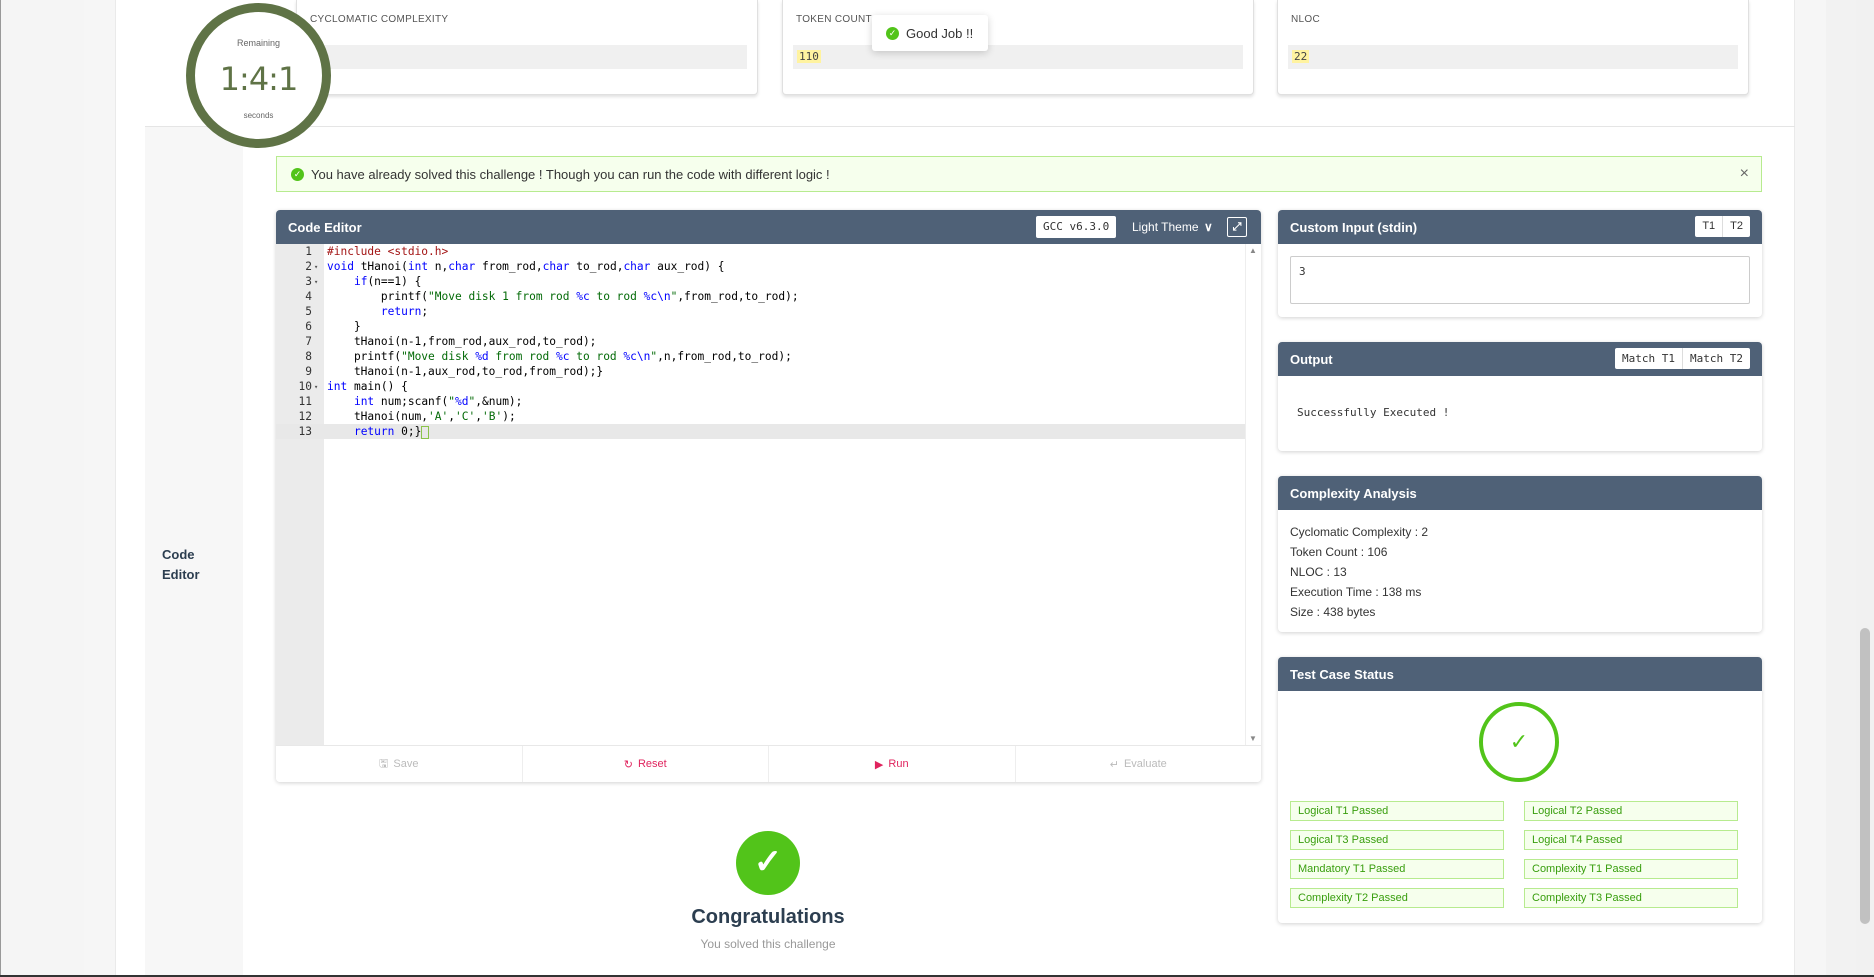 This screenshot has height=977, width=1874. Describe the element at coordinates (1359, 532) in the screenshot. I see `complexity-item: Cyclomatic Complexity : 2` at that location.